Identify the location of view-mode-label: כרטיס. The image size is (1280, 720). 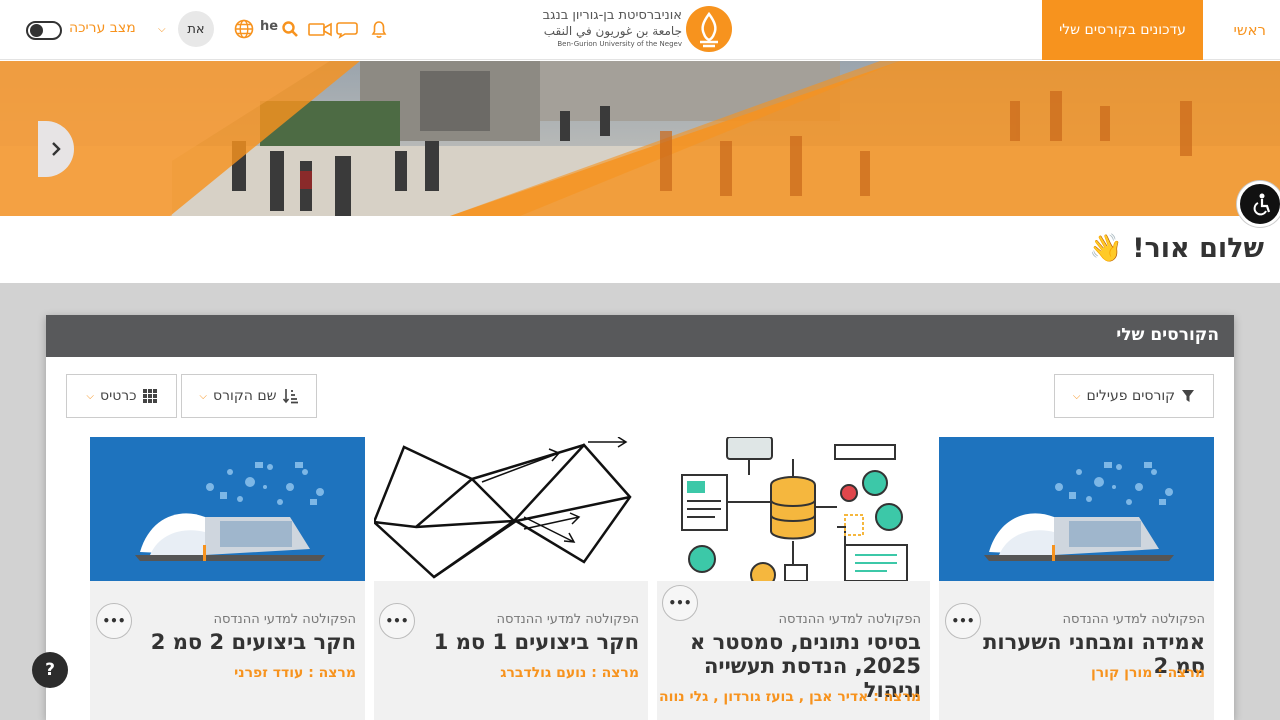
(118, 396).